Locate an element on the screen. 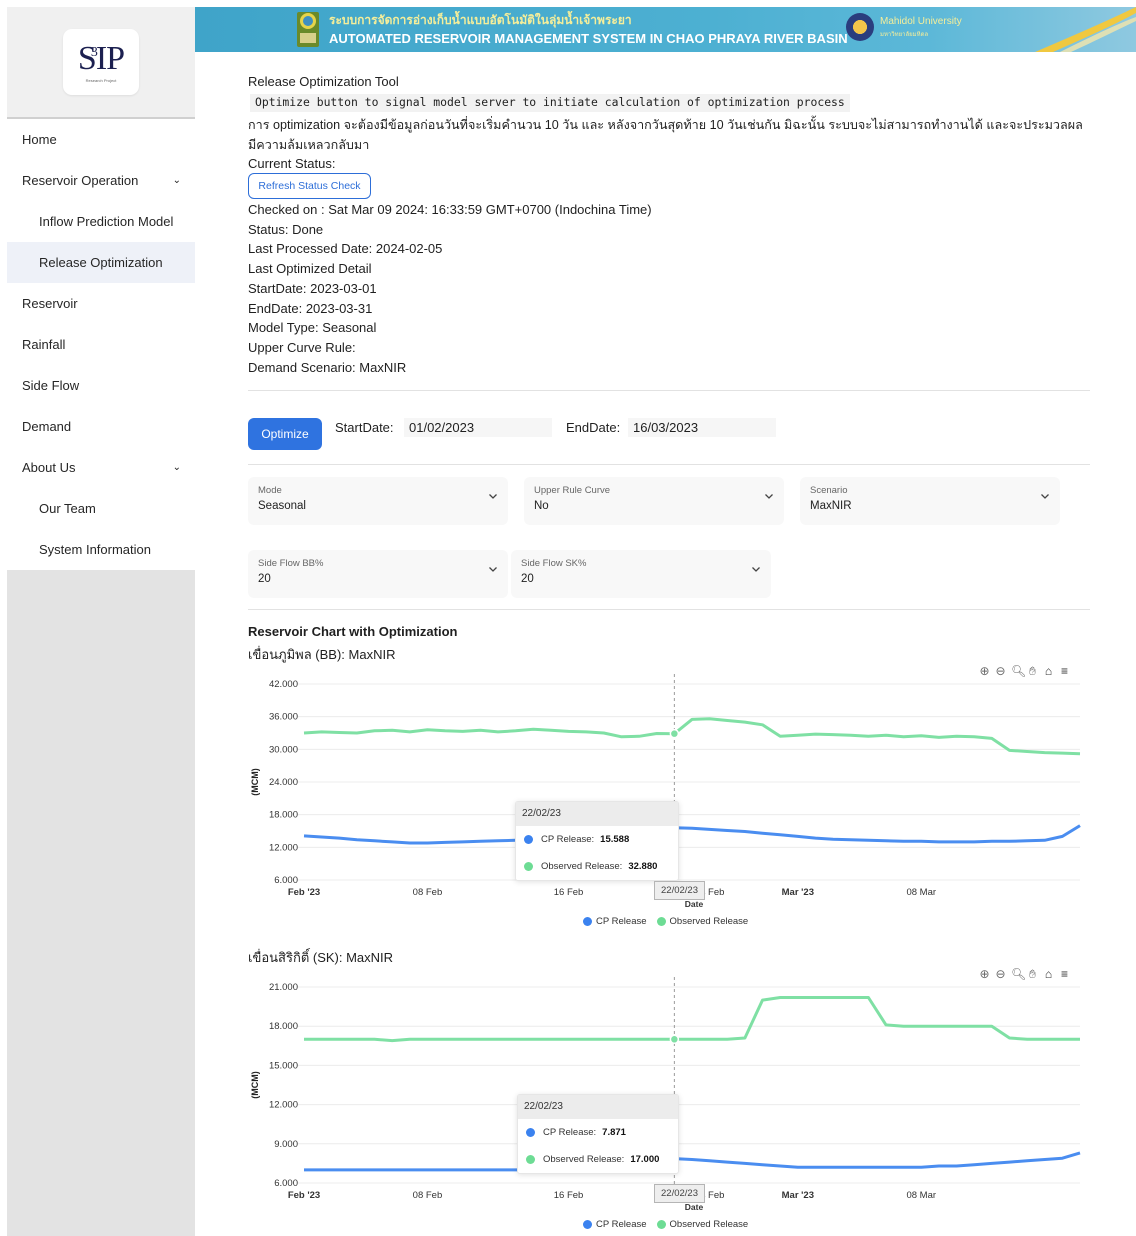  tooltip-obs-value: 17.000 is located at coordinates (645, 1159).